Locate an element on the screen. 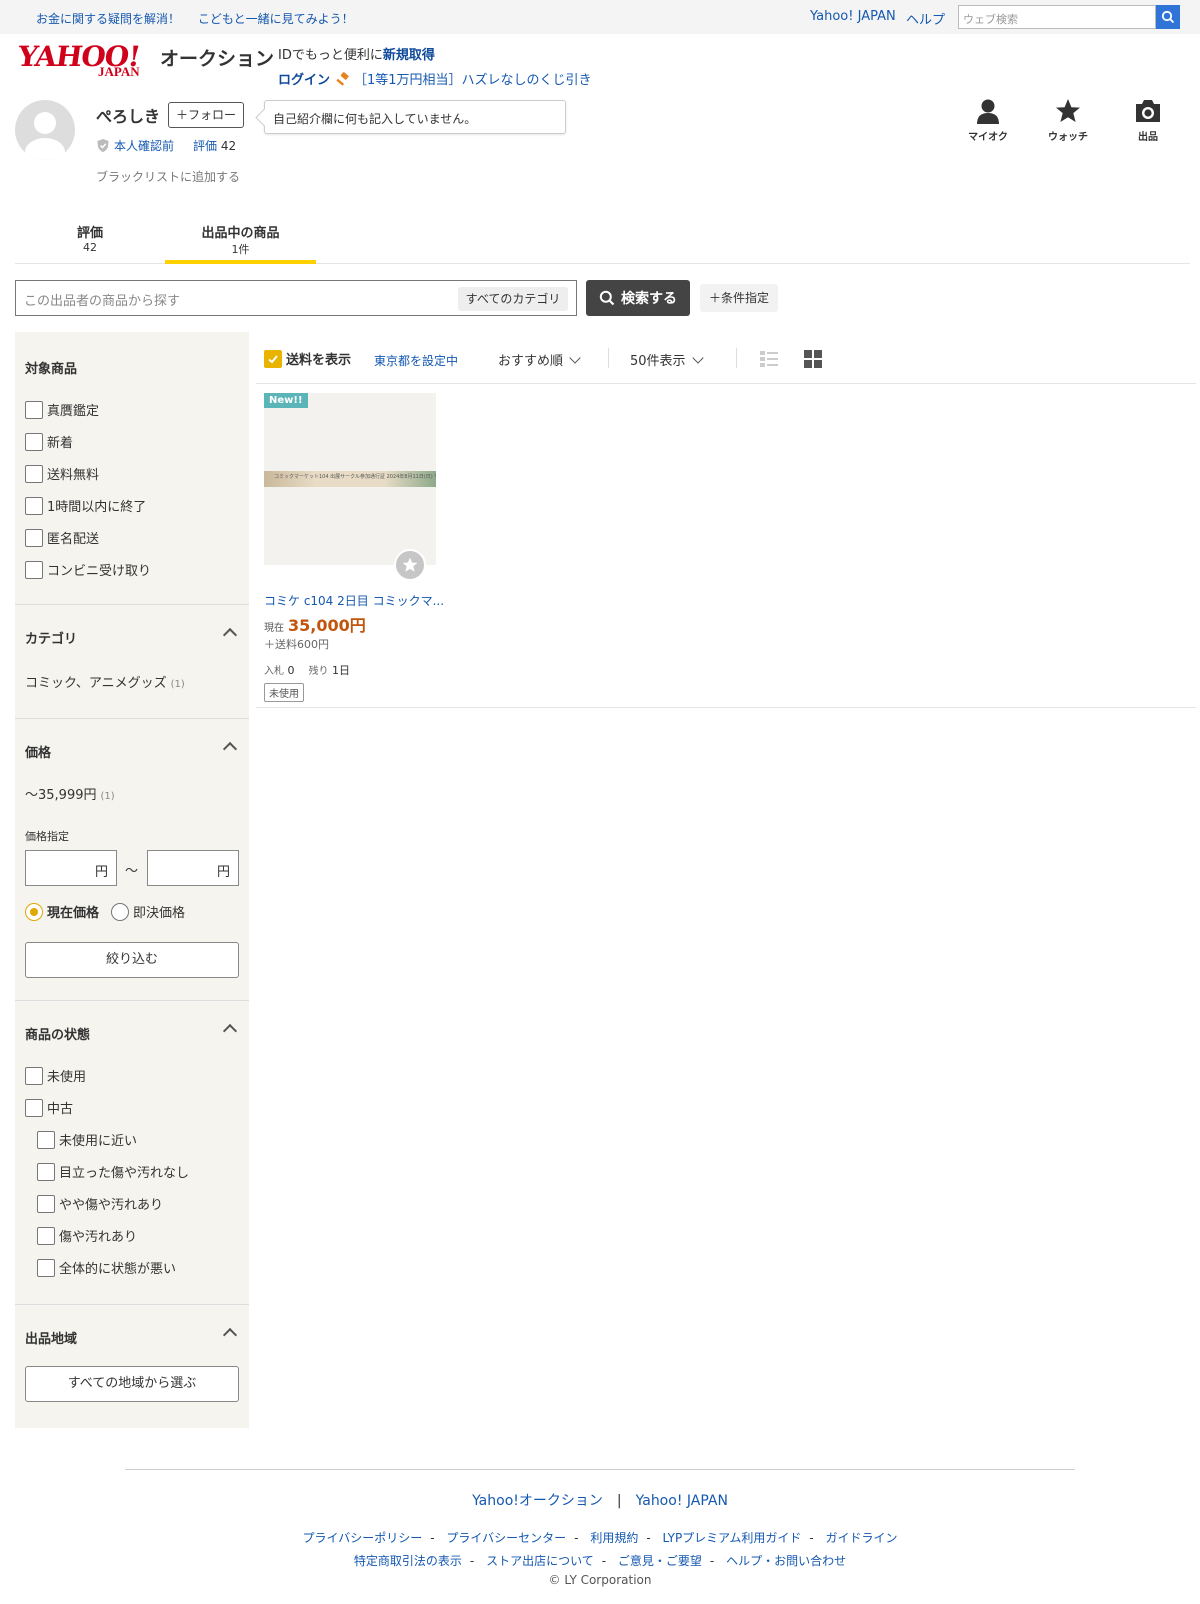 The width and height of the screenshot is (1200, 1604). promo-link-kids: こどもと一緒に見てみよう！ is located at coordinates (276, 19).